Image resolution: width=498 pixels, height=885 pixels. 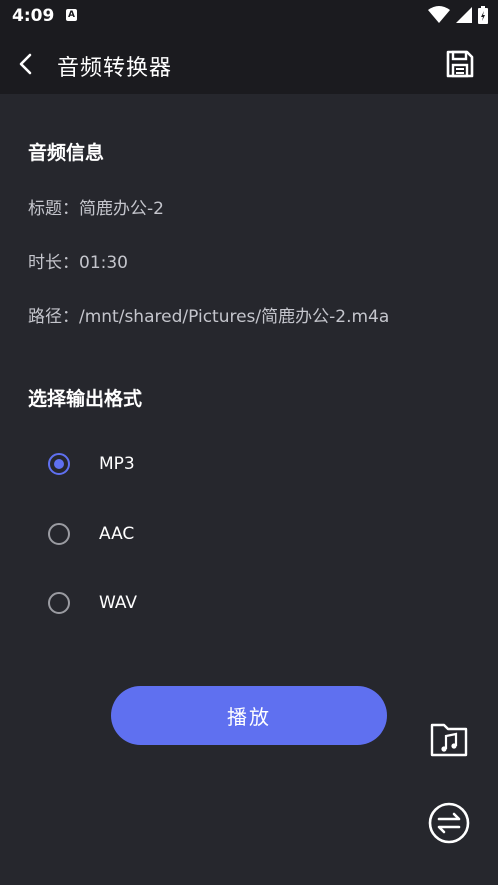 I want to click on music-folder-icon, so click(x=449, y=740).